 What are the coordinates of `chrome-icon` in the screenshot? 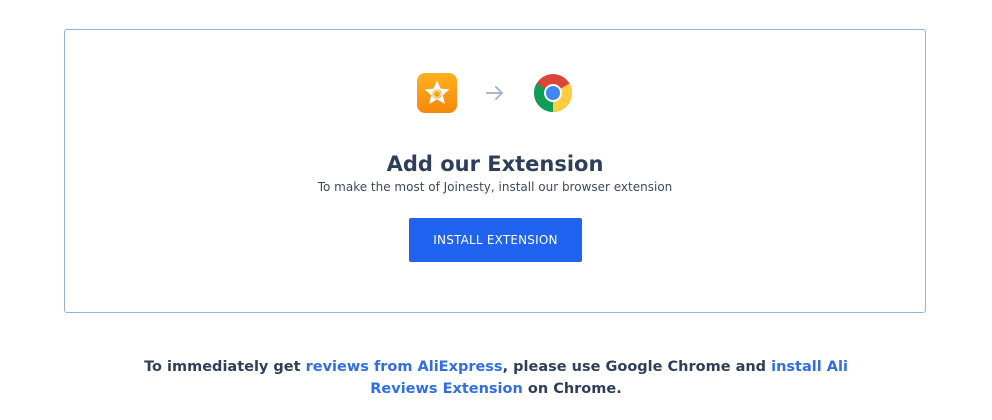 It's located at (553, 93).